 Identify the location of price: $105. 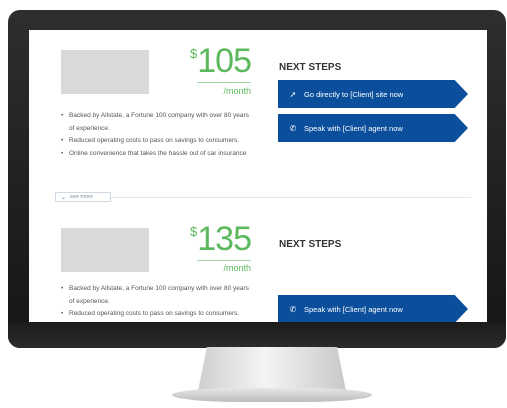
(214, 61).